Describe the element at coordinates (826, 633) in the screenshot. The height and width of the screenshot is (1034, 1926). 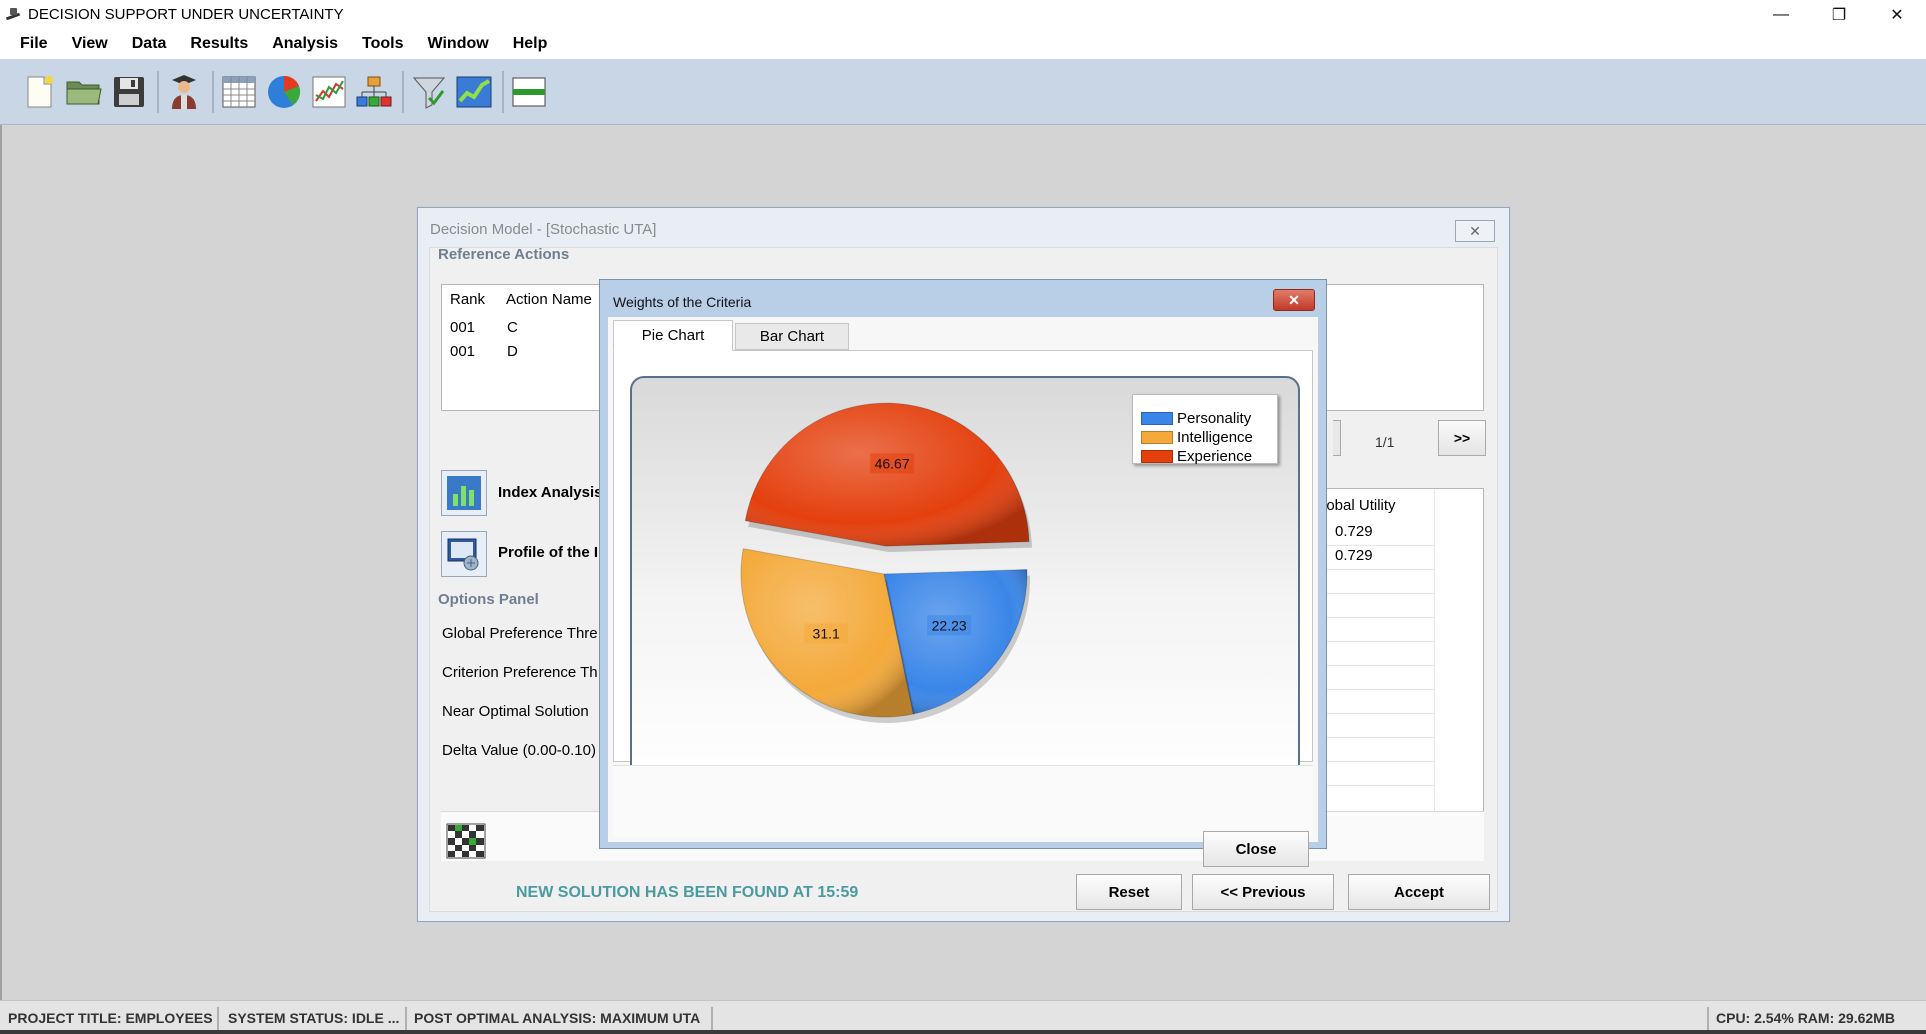
I see `data-label: 31.1` at that location.